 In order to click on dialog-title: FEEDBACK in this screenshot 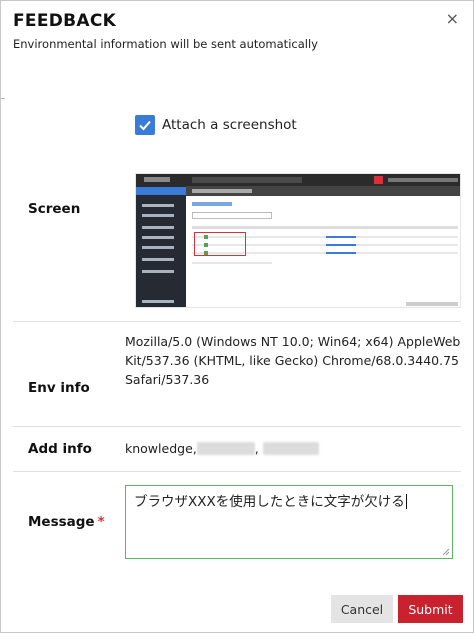, I will do `click(65, 21)`.